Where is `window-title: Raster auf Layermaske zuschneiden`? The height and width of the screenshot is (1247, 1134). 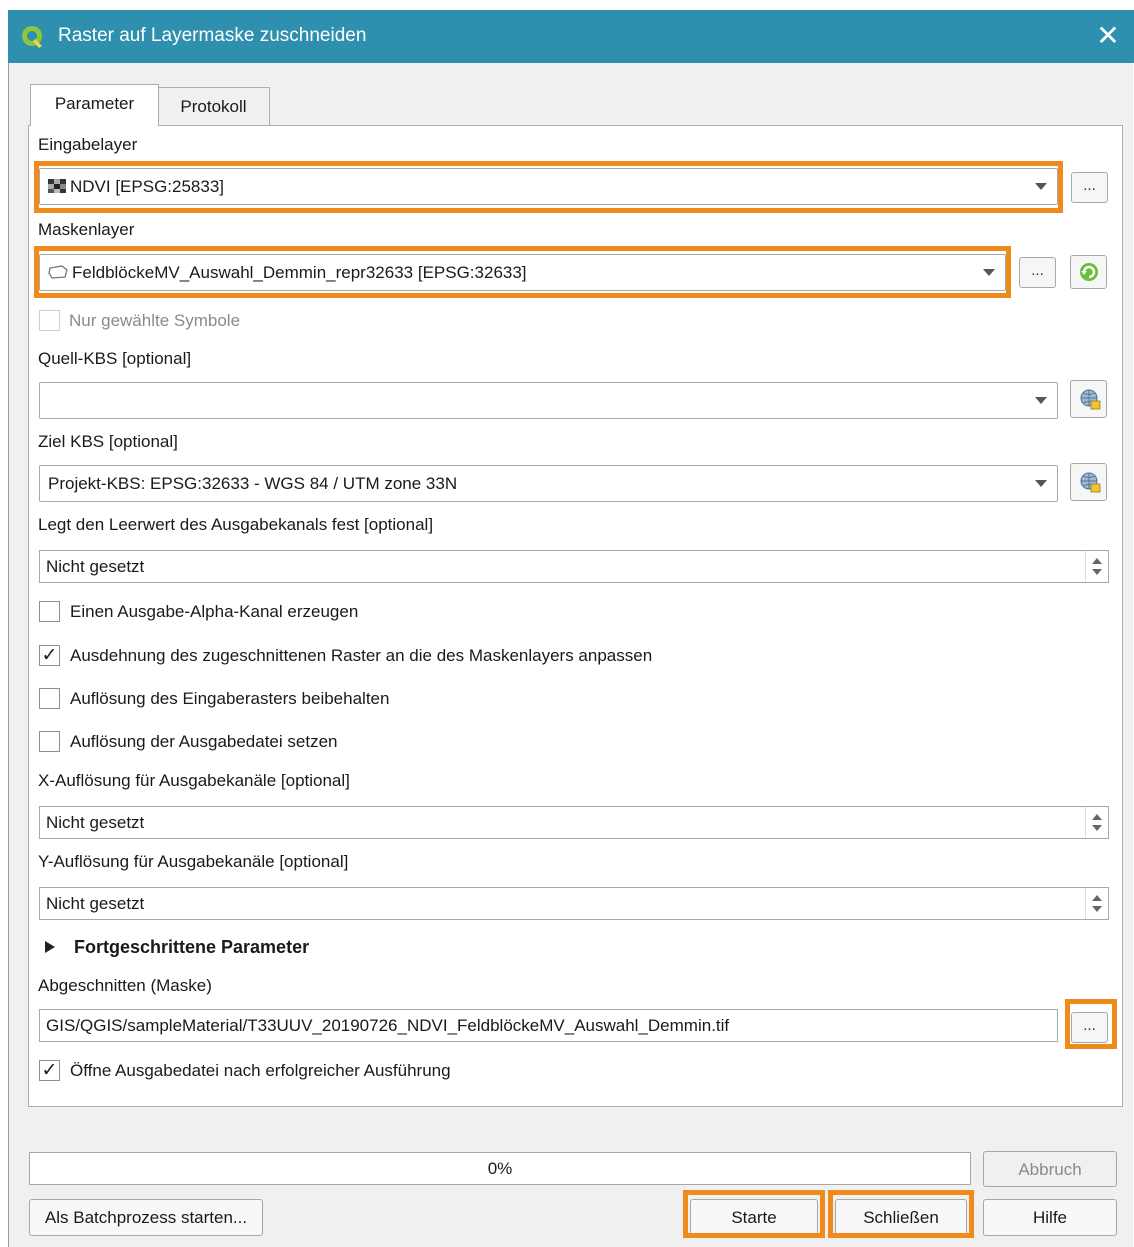
window-title: Raster auf Layermaske zuschneiden is located at coordinates (212, 35).